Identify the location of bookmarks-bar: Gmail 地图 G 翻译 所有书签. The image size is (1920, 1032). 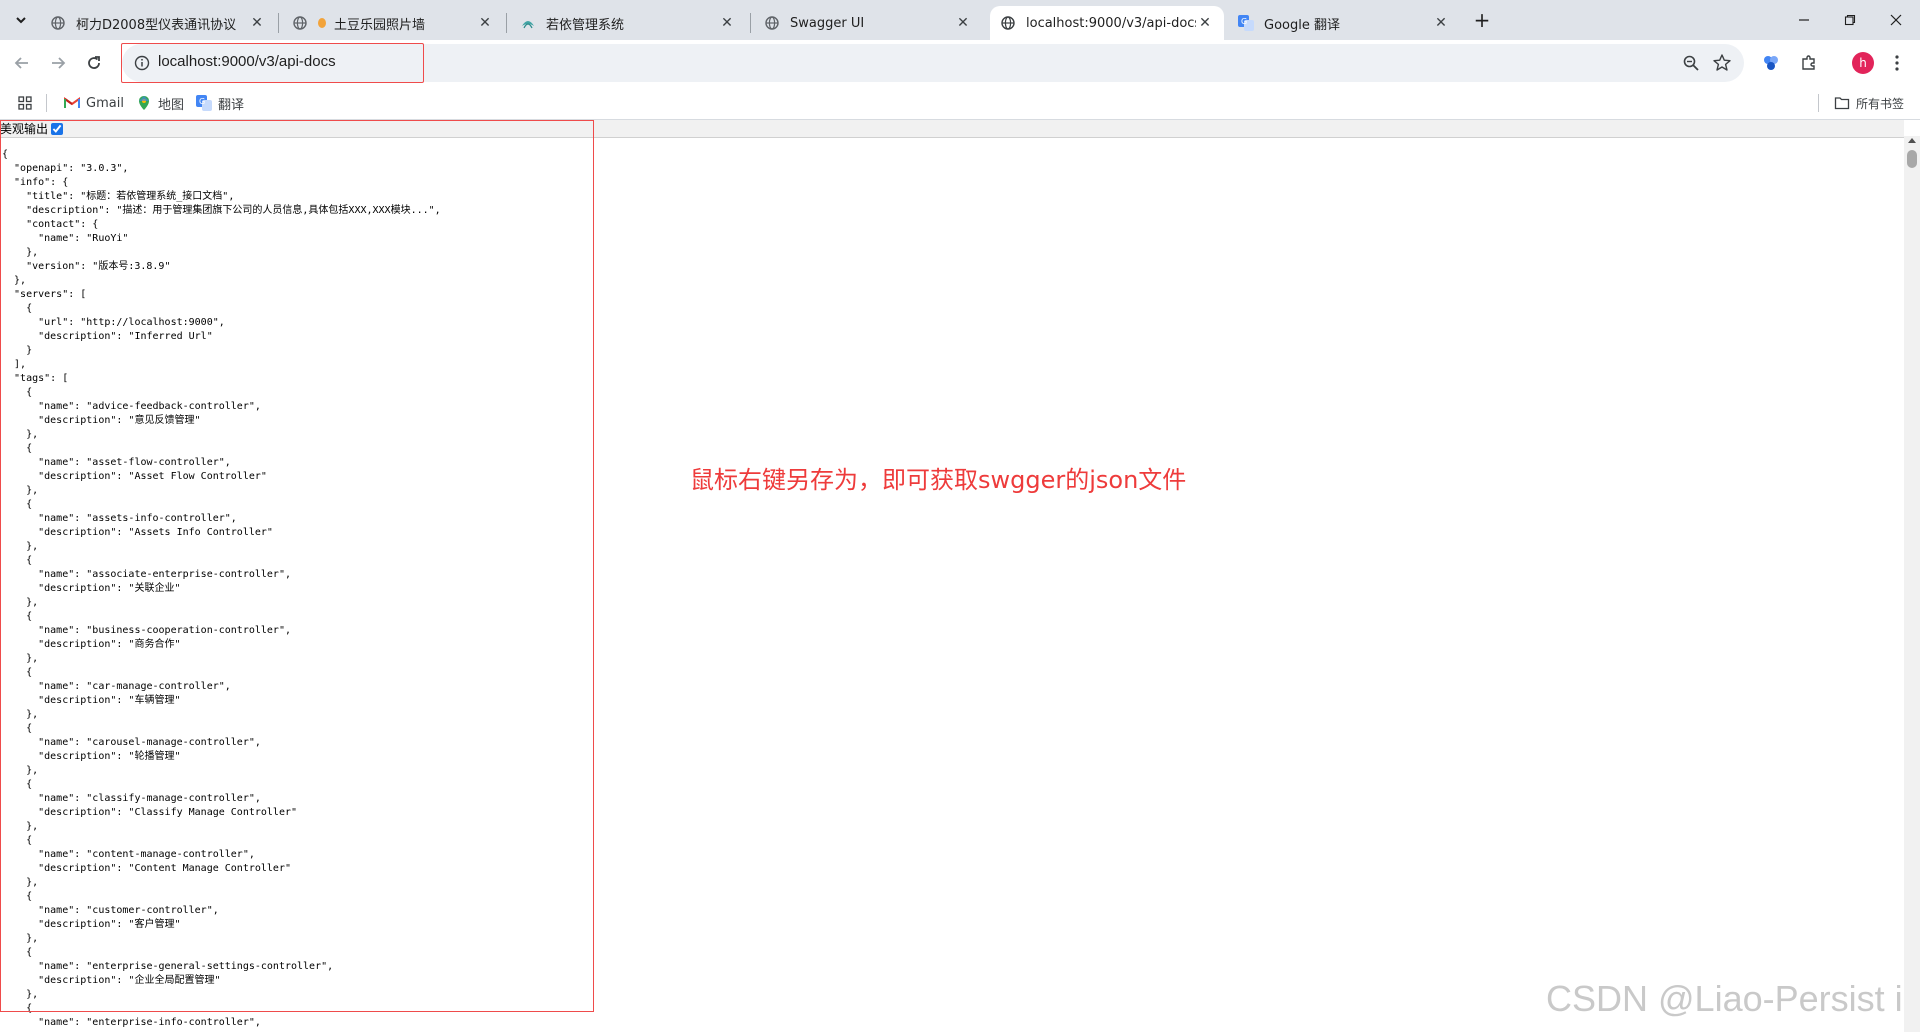
(960, 103).